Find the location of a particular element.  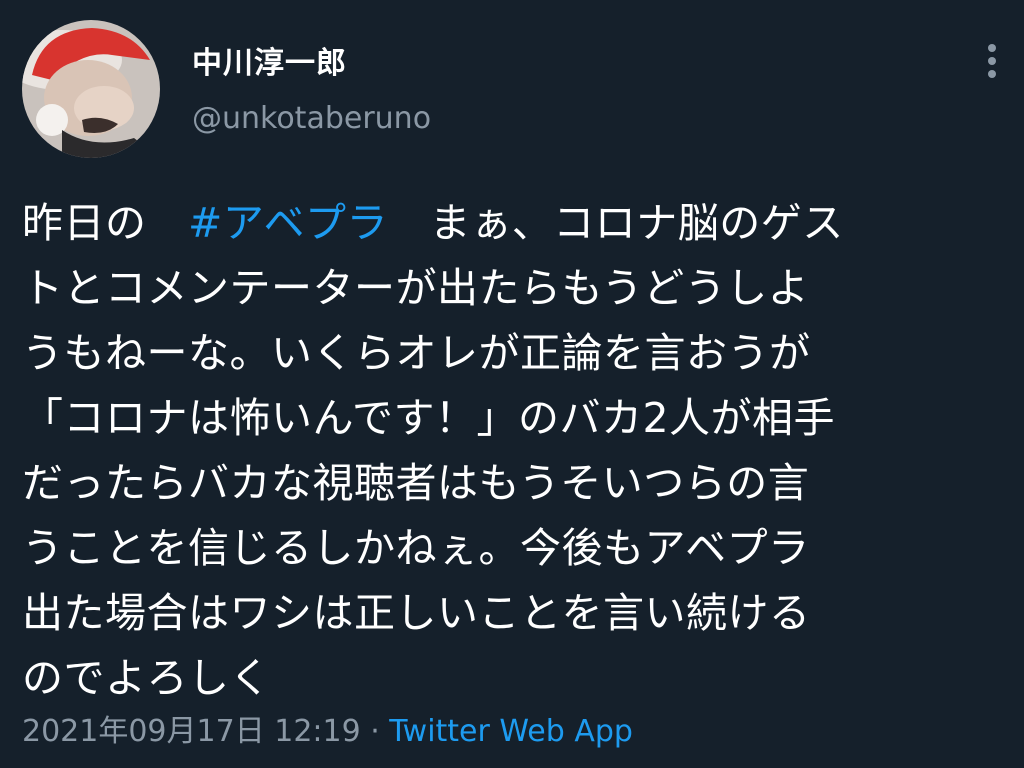

tweet-line: うことを信じるしかねぇ。今後もアベプラ is located at coordinates (416, 548).